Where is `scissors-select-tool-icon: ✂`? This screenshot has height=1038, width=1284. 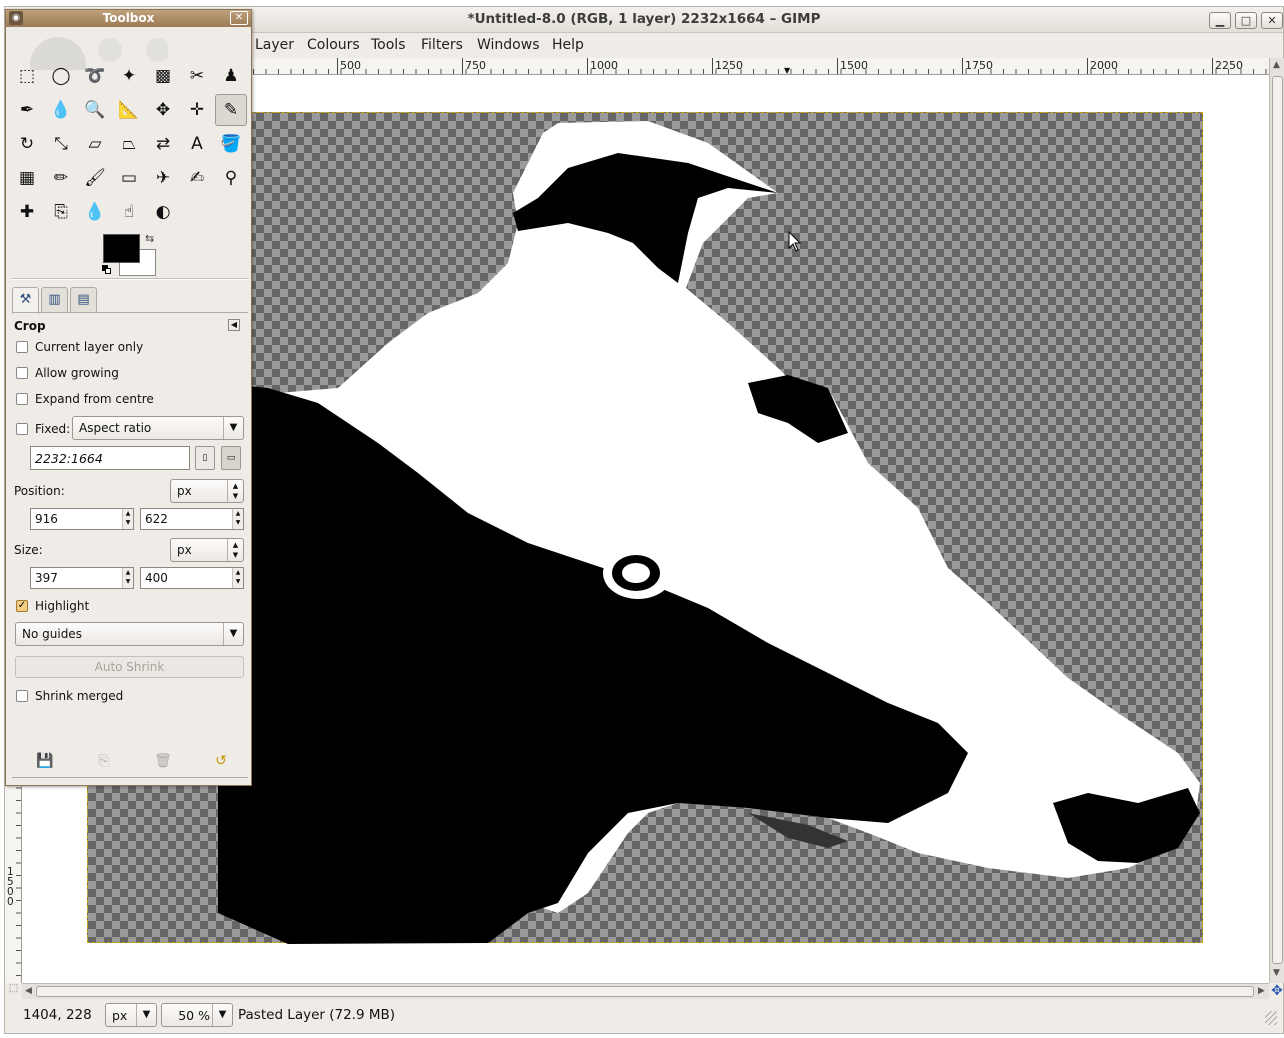 scissors-select-tool-icon: ✂ is located at coordinates (197, 76).